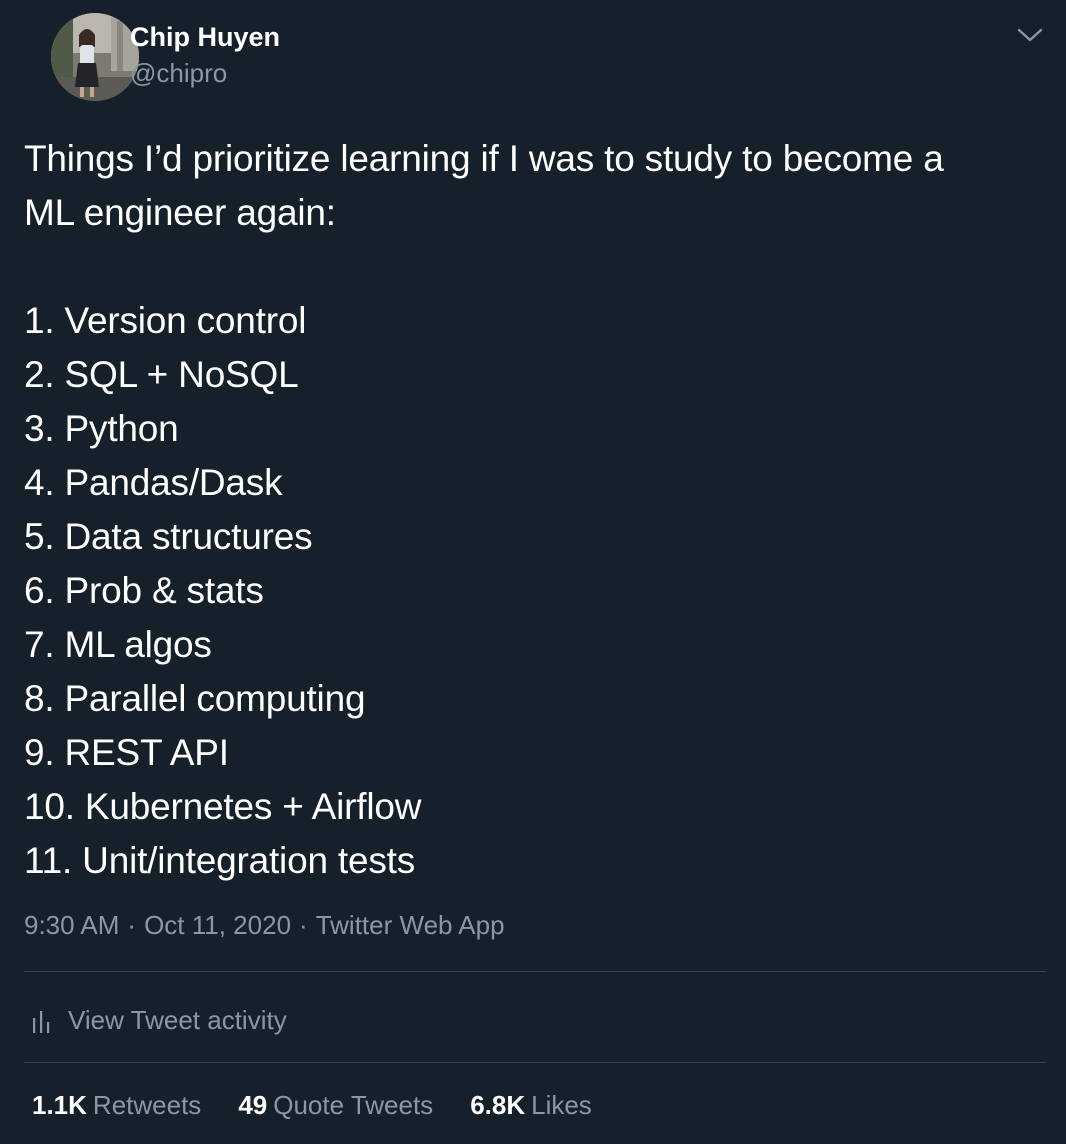  What do you see at coordinates (1030, 35) in the screenshot?
I see `chevron-down-icon` at bounding box center [1030, 35].